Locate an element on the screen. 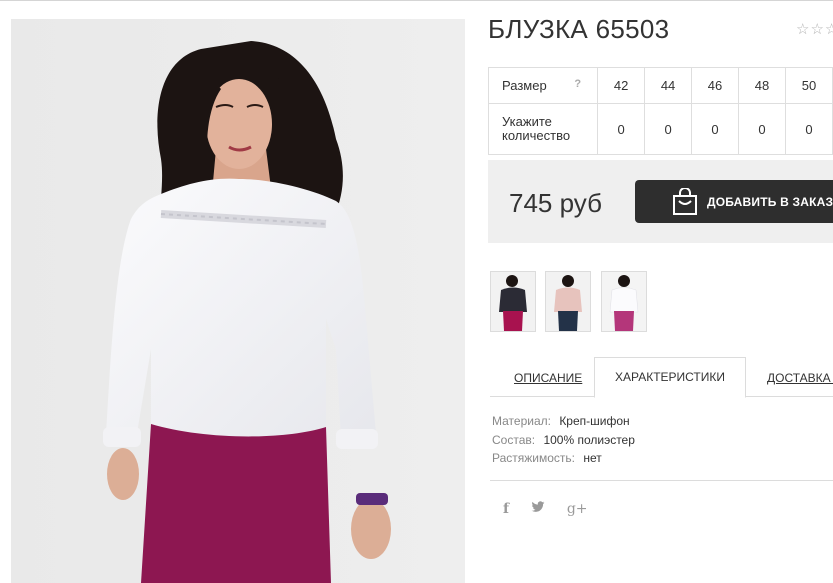  tab-delivery: ДОСТАВКА И is located at coordinates (800, 378).